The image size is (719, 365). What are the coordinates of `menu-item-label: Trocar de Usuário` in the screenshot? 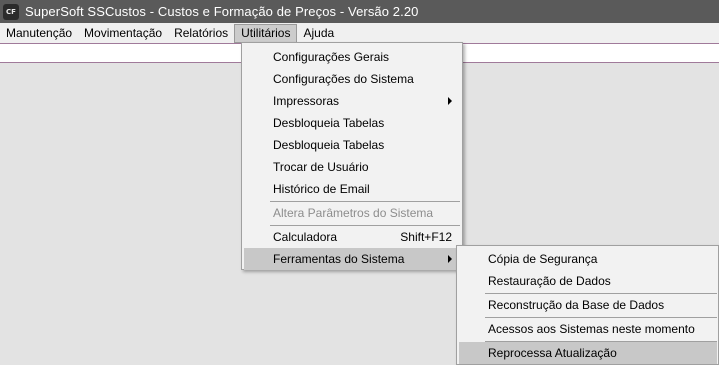 It's located at (321, 167).